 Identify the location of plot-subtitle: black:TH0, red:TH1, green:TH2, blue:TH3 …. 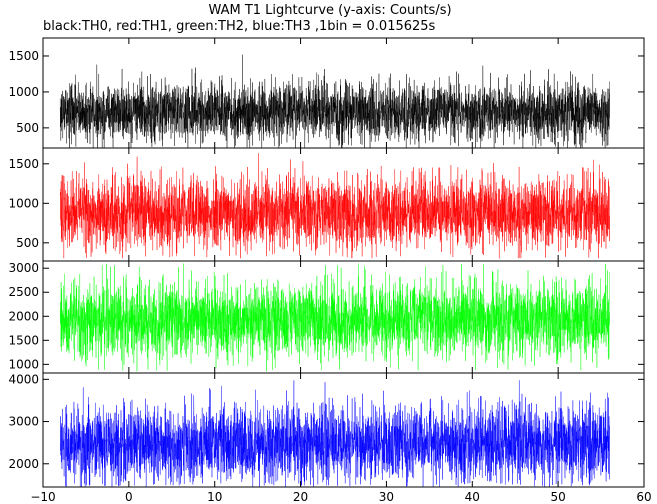
(239, 26).